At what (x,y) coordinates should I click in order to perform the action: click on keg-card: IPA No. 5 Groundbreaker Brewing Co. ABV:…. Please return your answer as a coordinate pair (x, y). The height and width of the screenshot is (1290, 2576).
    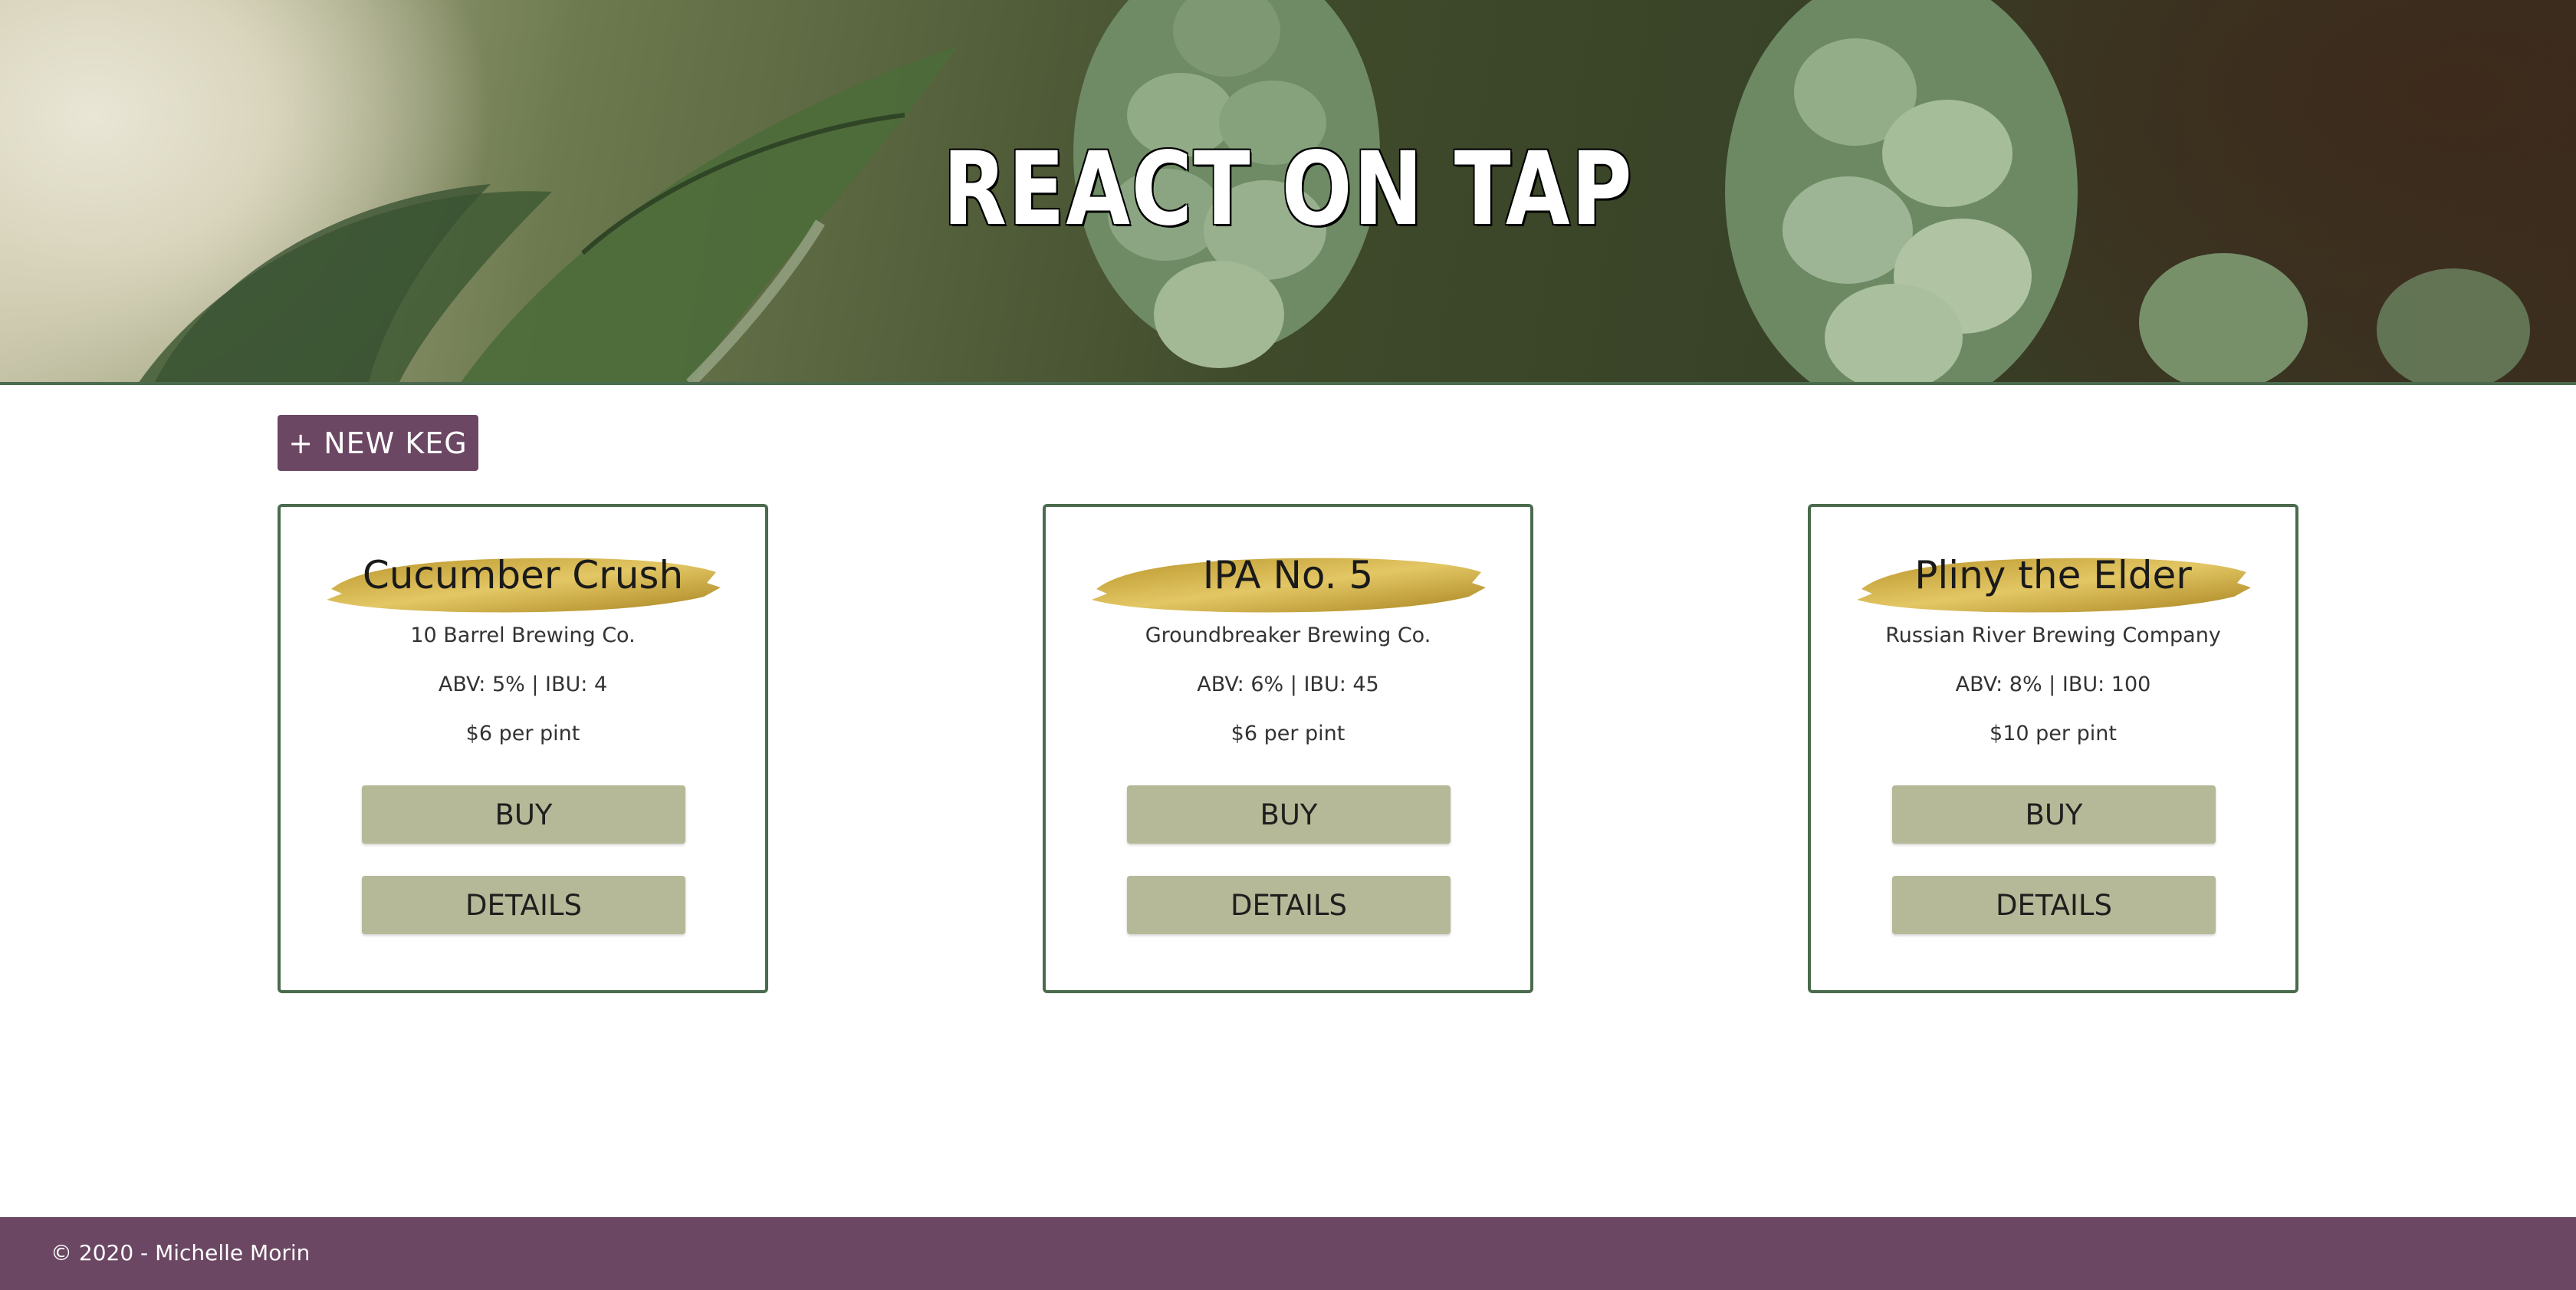
    Looking at the image, I should click on (1288, 748).